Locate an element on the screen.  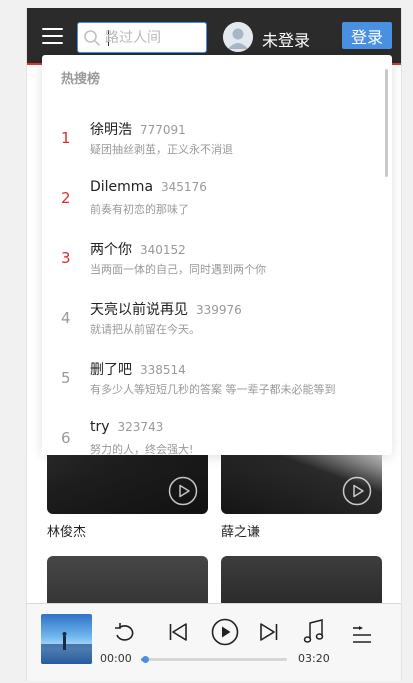
hot-item-score: 345176 is located at coordinates (184, 187).